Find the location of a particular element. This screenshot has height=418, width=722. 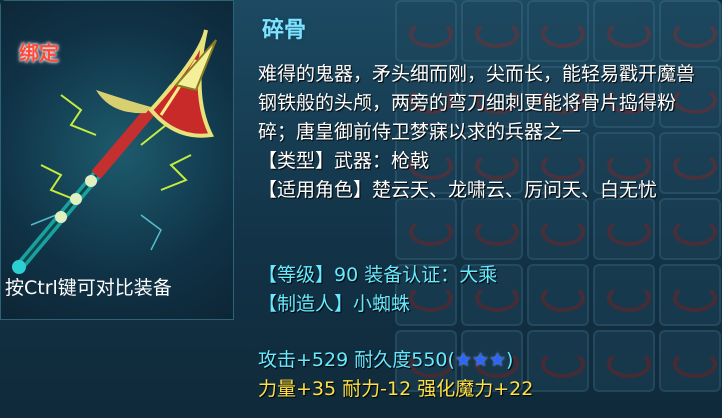

bind-badge: 绑定 is located at coordinates (39, 53).